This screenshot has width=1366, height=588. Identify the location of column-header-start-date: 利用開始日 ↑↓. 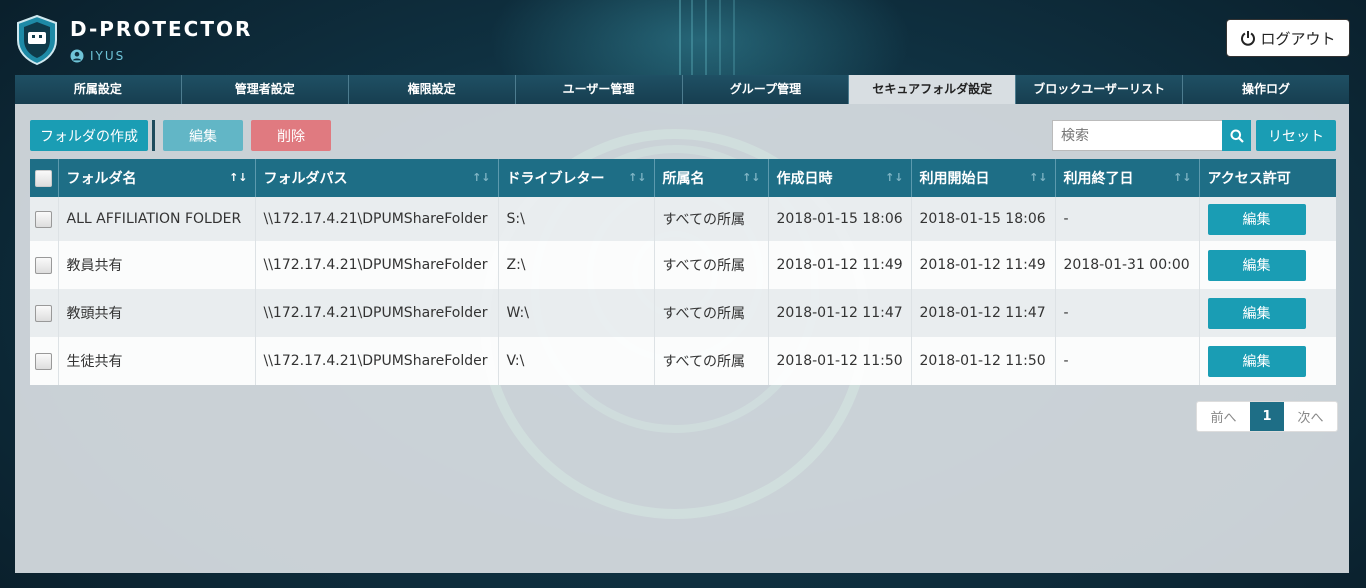
(983, 178).